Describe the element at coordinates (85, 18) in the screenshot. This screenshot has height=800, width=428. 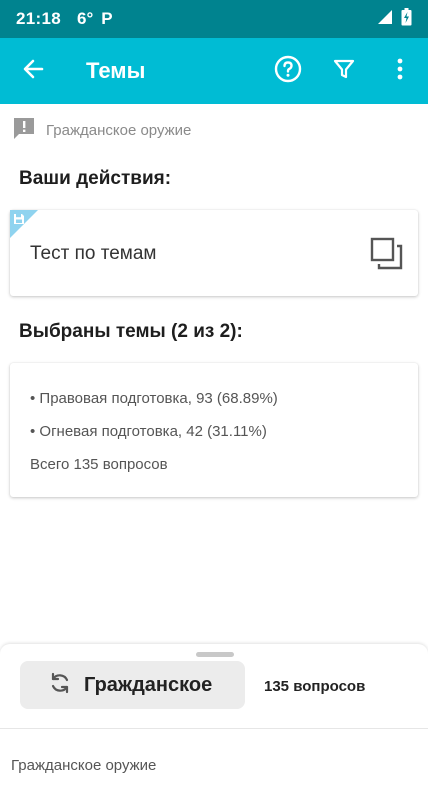
I see `status-temperature: 6°` at that location.